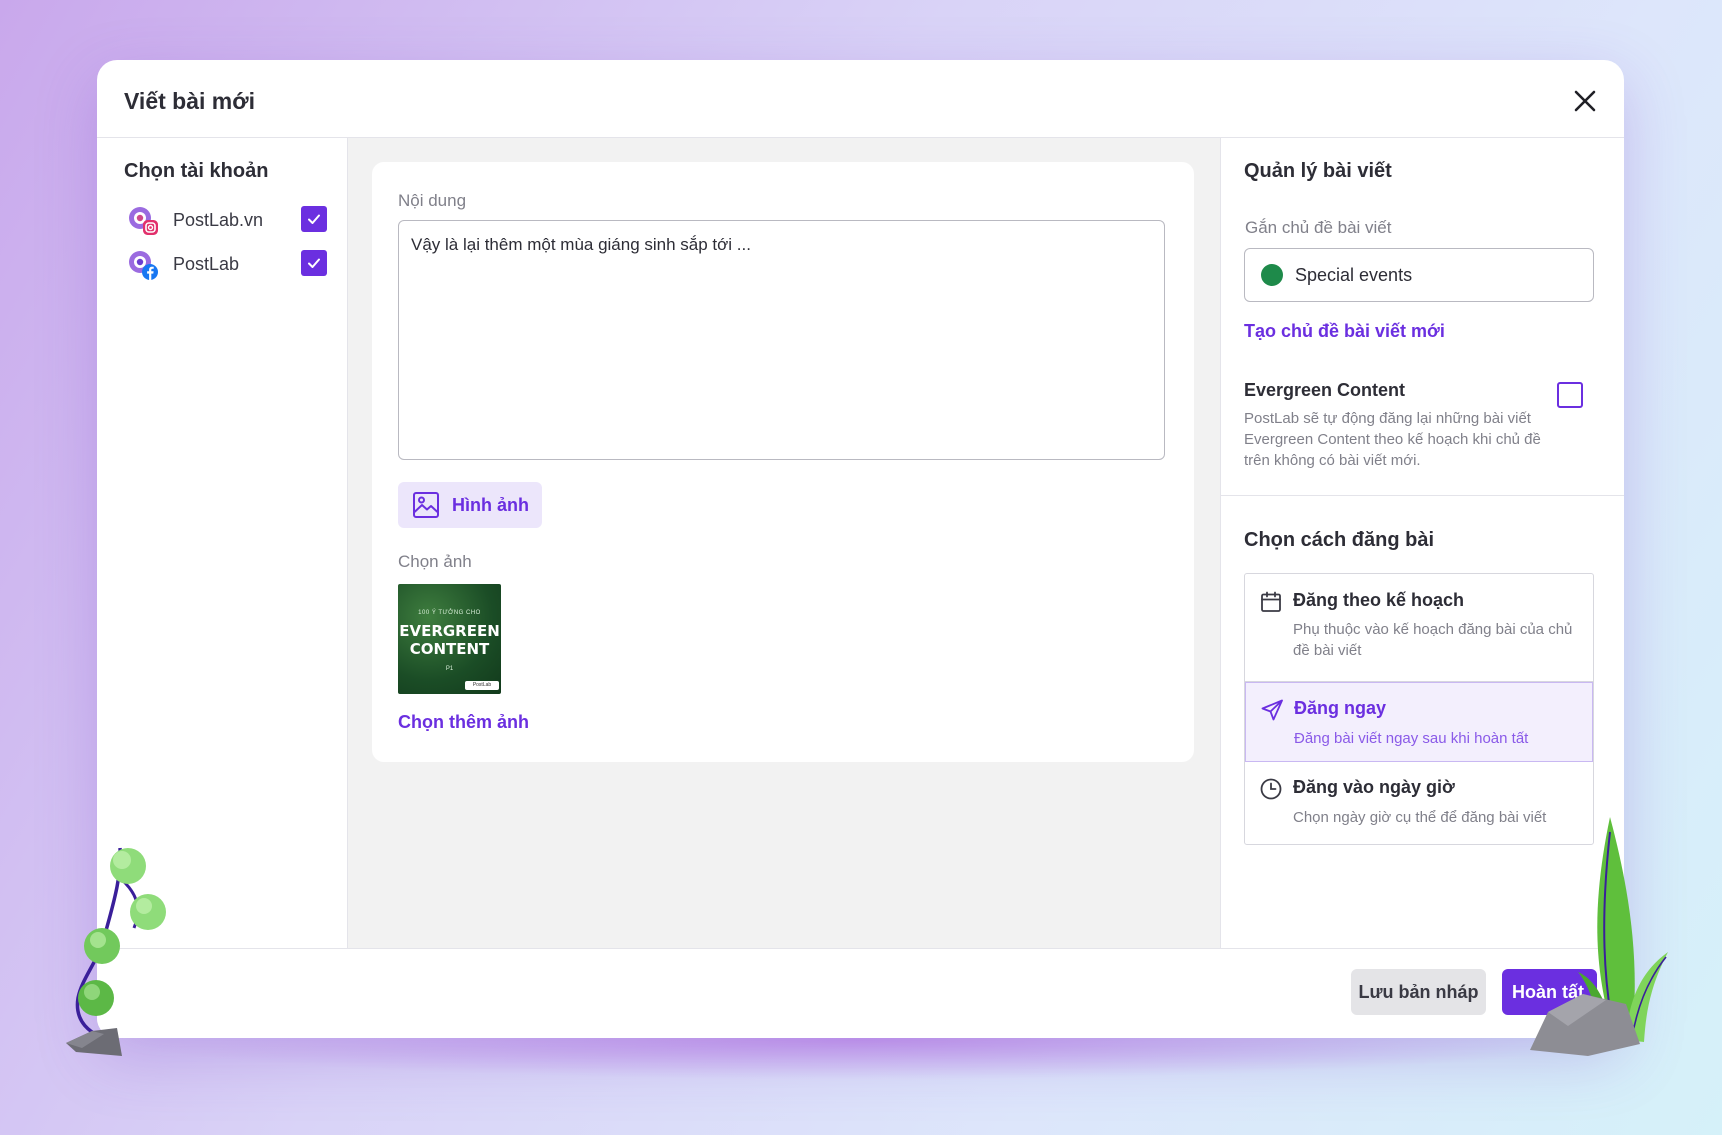 The height and width of the screenshot is (1135, 1722). I want to click on add-image-label: Hình ảnh, so click(490, 504).